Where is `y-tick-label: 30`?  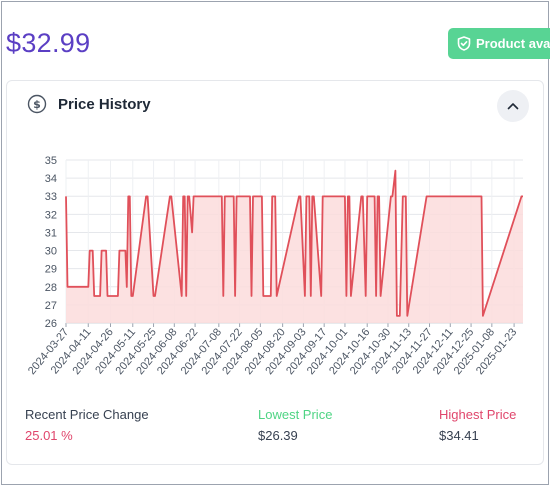
y-tick-label: 30 is located at coordinates (51, 252).